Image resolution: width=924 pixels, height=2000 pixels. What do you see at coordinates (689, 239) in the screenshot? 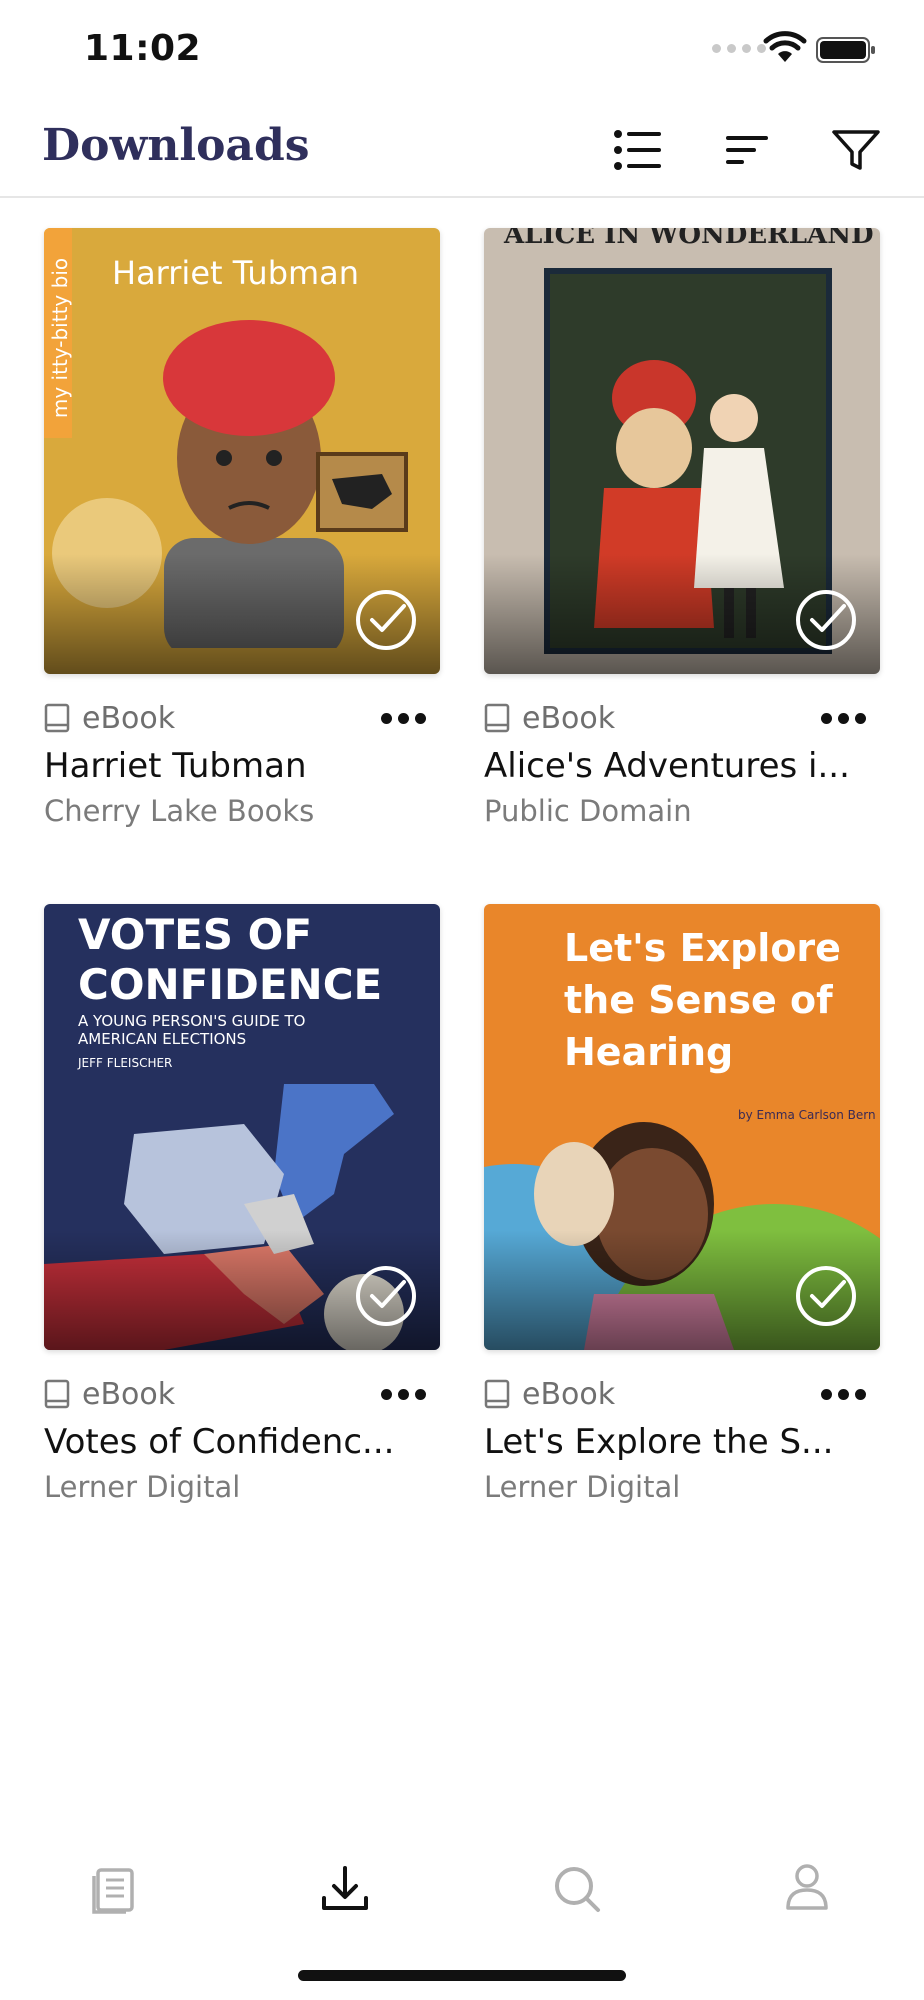
I see `cover-title-text: ALICE IN WONDERLAND` at bounding box center [689, 239].